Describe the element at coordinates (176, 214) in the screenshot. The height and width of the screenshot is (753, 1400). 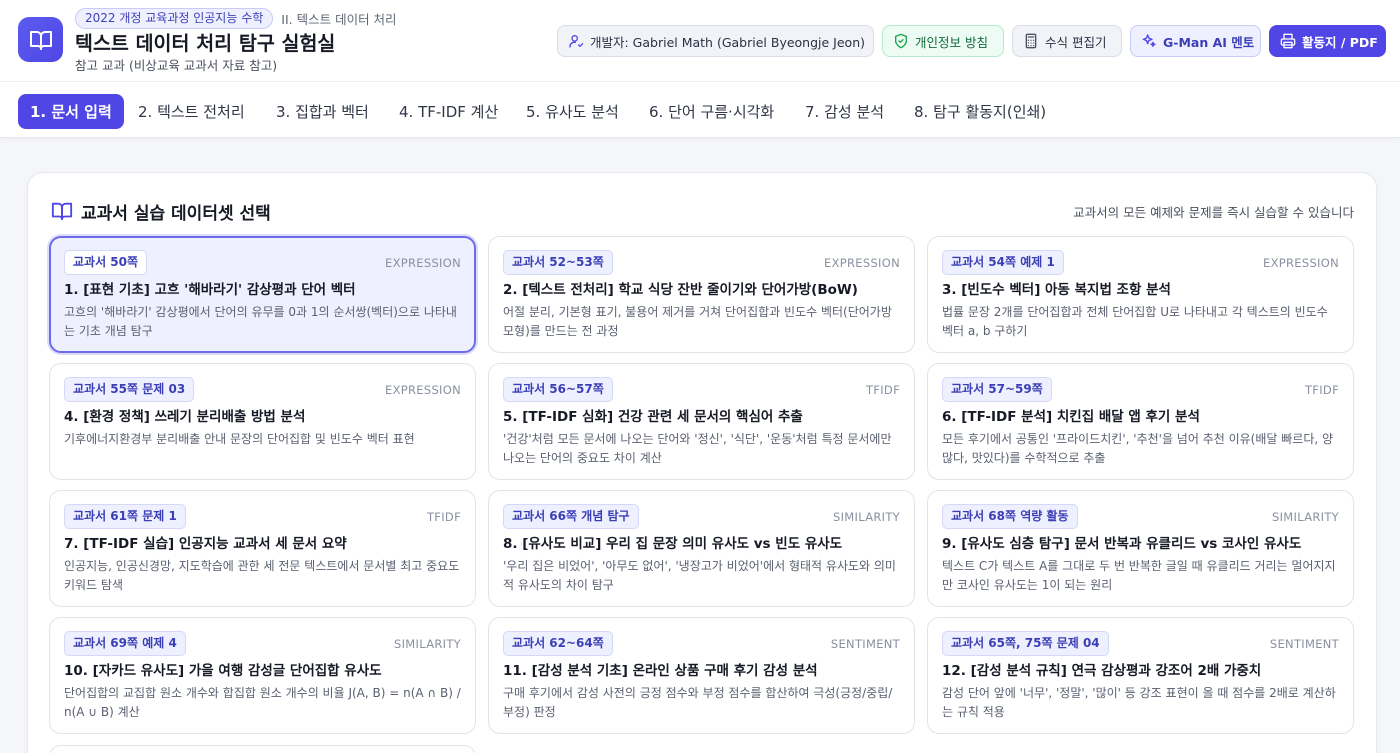
I see `panel-title: 교과서 실습 데이터셋 선택` at that location.